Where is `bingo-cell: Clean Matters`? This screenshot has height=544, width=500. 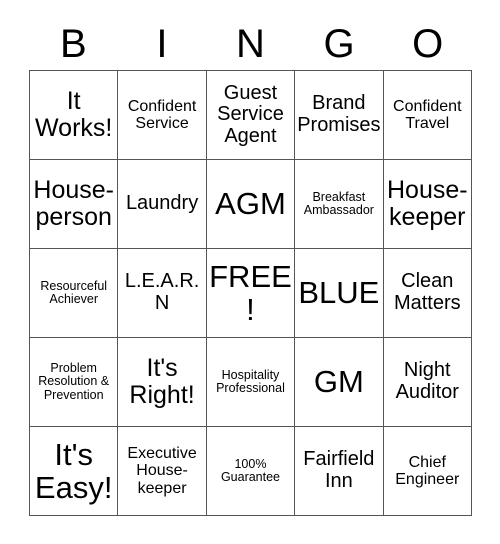
bingo-cell: Clean Matters is located at coordinates (427, 293).